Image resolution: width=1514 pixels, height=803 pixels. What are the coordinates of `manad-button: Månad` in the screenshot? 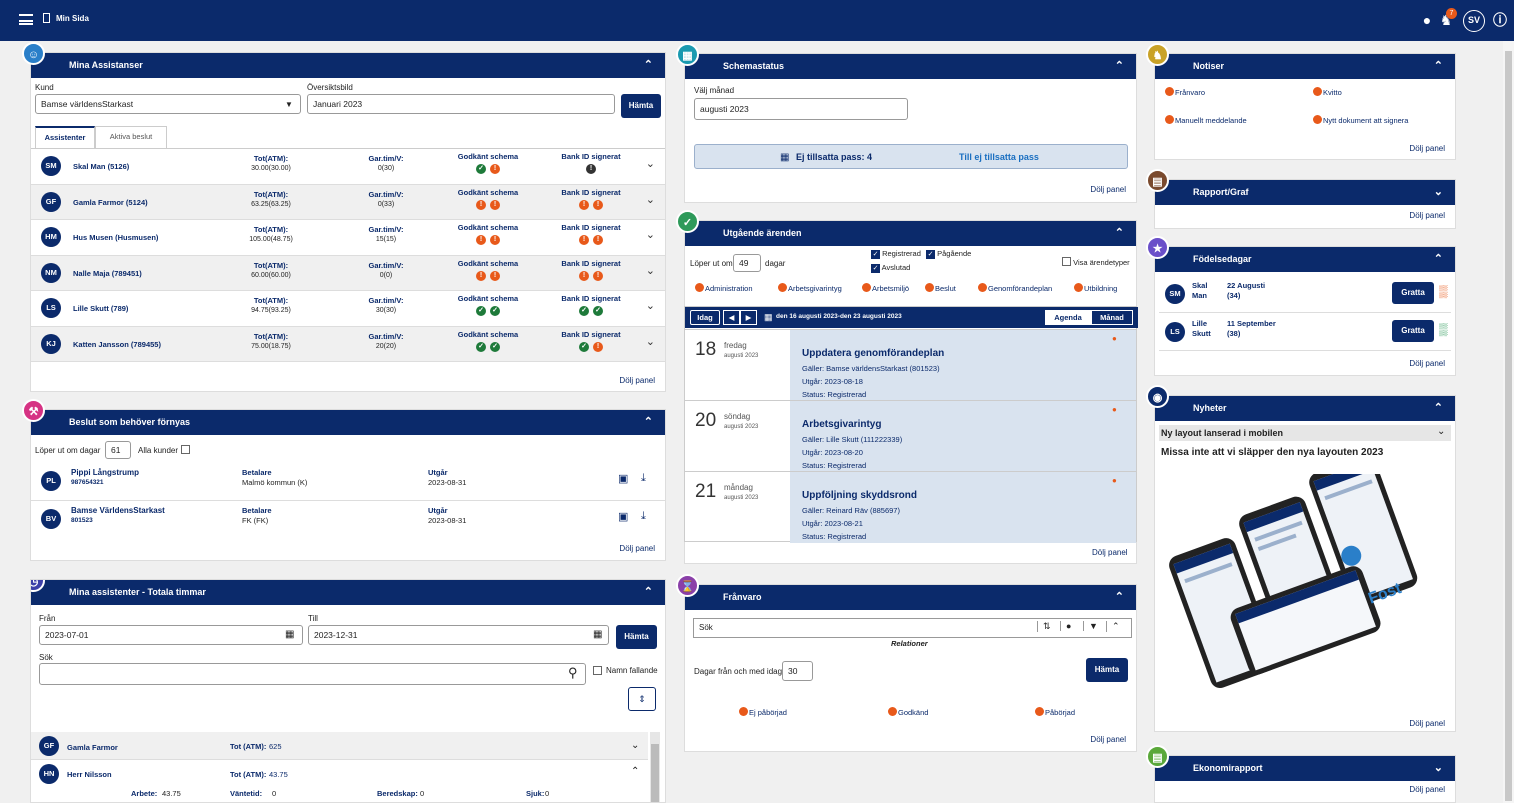 It's located at (1112, 317).